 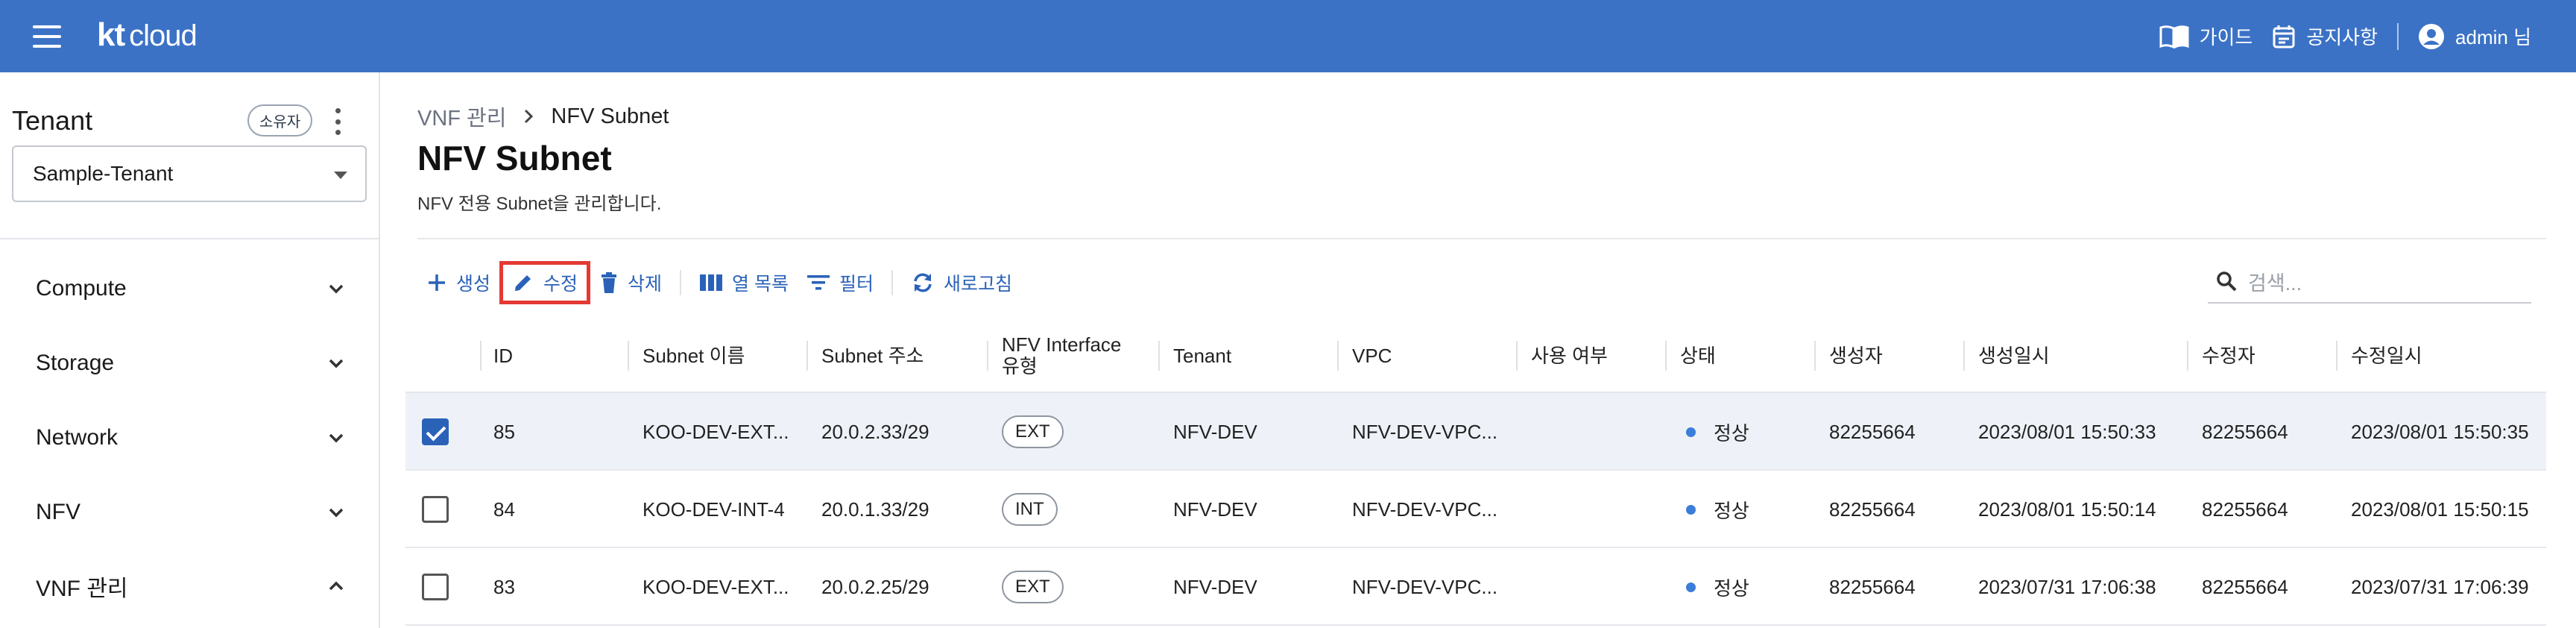 I want to click on guide-link: 가이드, so click(x=2206, y=36).